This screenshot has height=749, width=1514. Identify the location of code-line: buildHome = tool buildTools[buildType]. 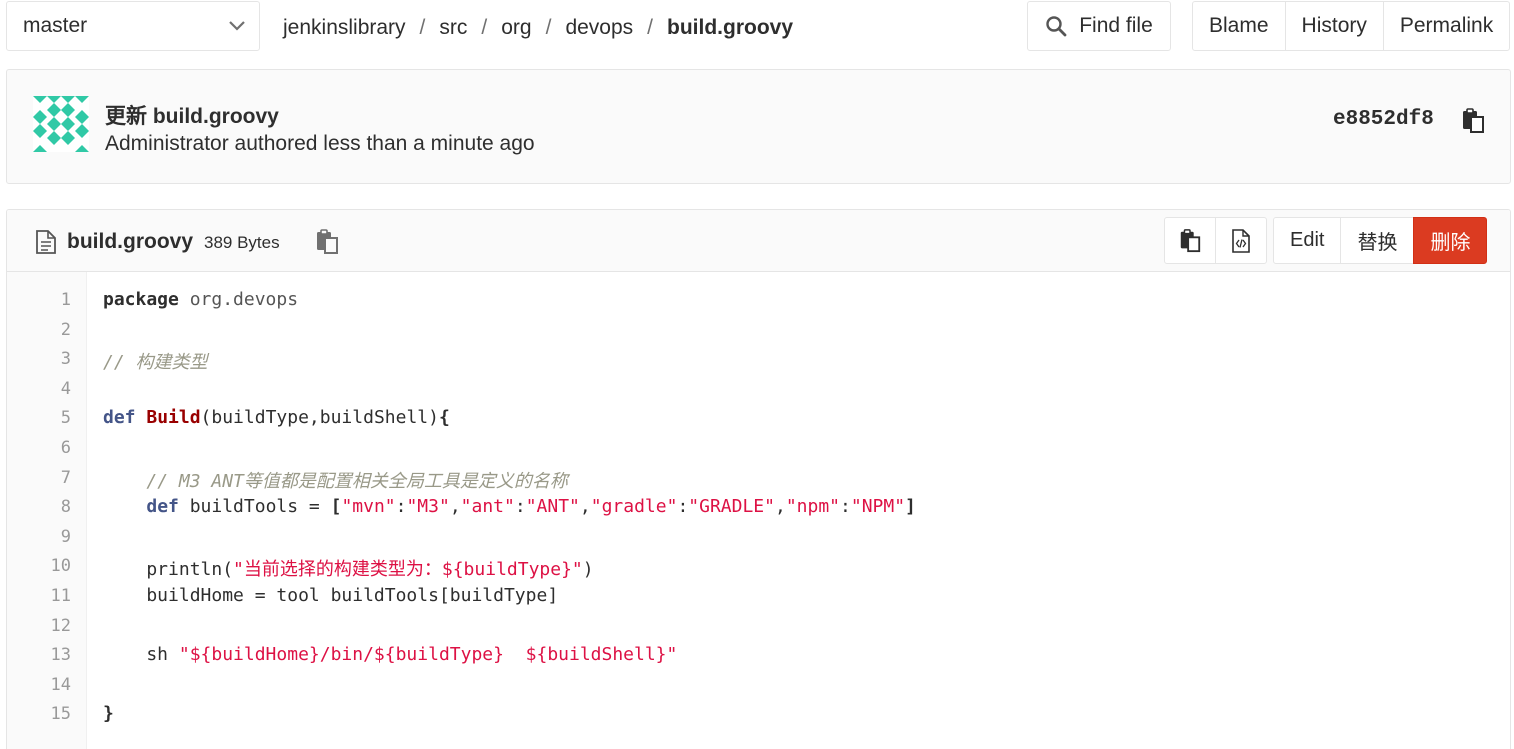
(330, 595).